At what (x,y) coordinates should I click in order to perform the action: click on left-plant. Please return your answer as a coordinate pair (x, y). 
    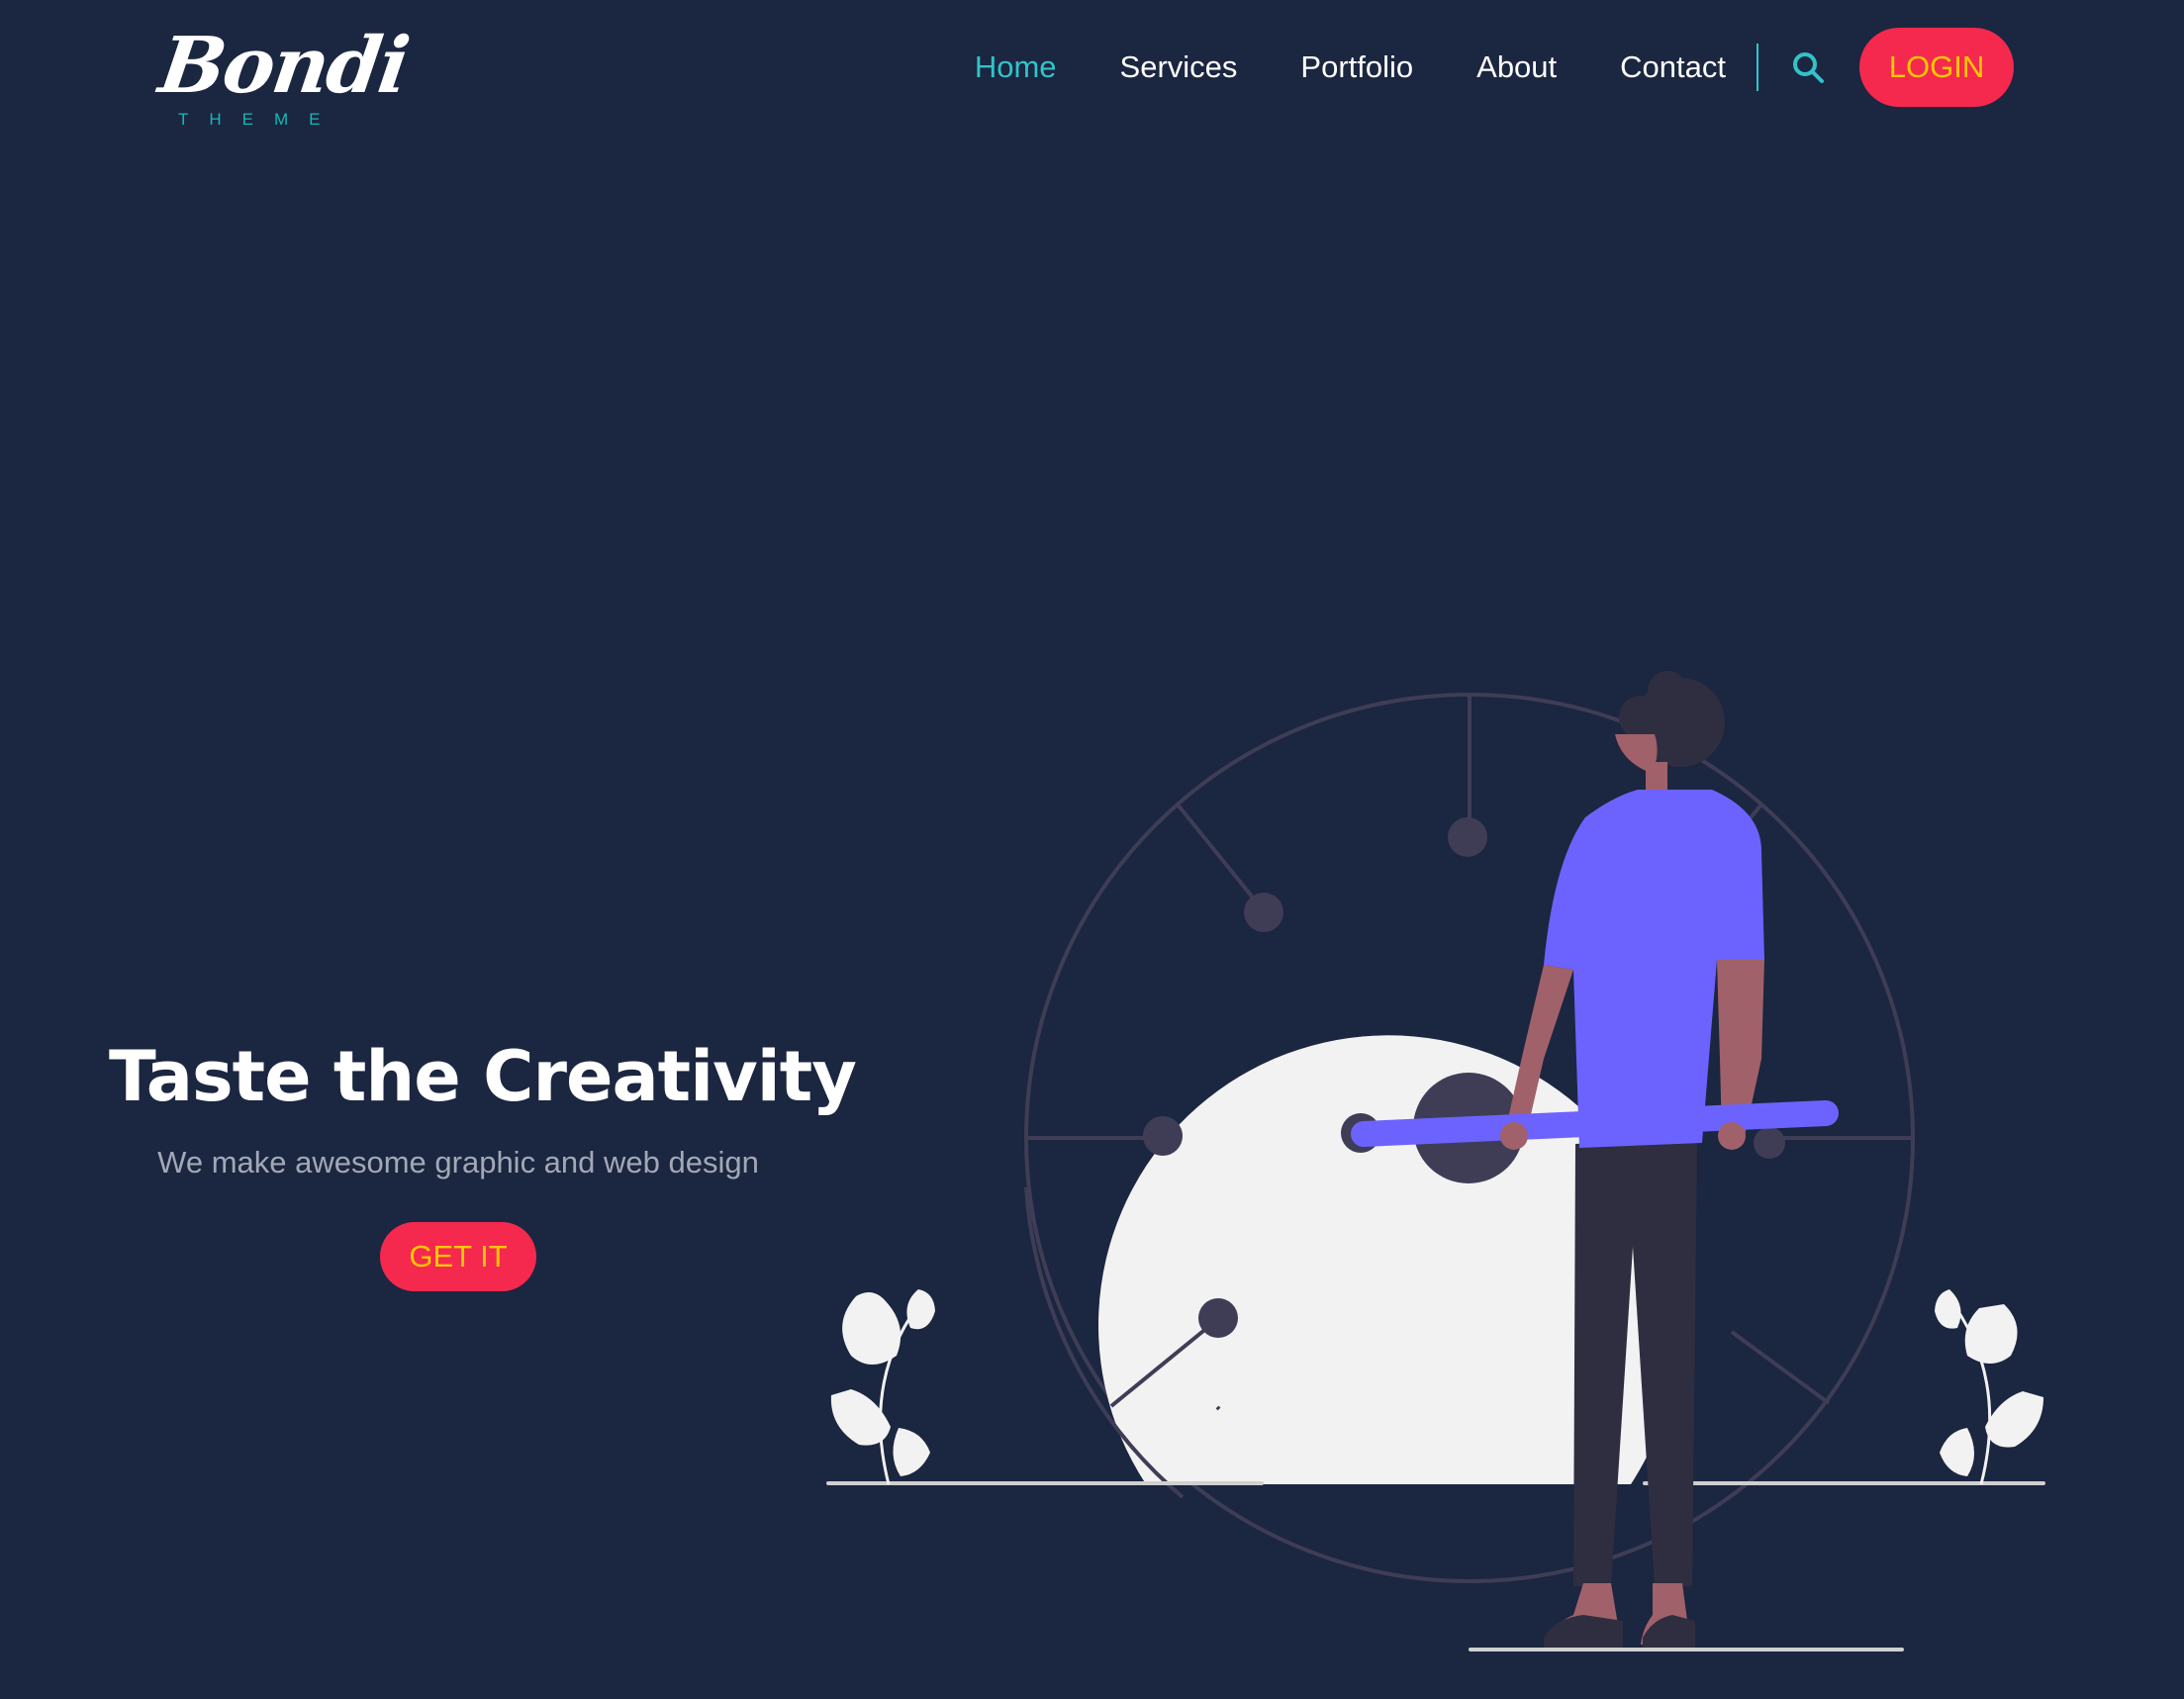
    Looking at the image, I should click on (882, 1387).